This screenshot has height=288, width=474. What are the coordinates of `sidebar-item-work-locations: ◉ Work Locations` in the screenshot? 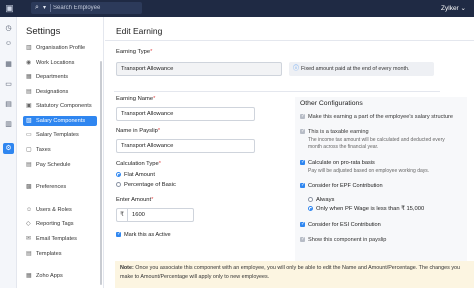 It's located at (60, 63).